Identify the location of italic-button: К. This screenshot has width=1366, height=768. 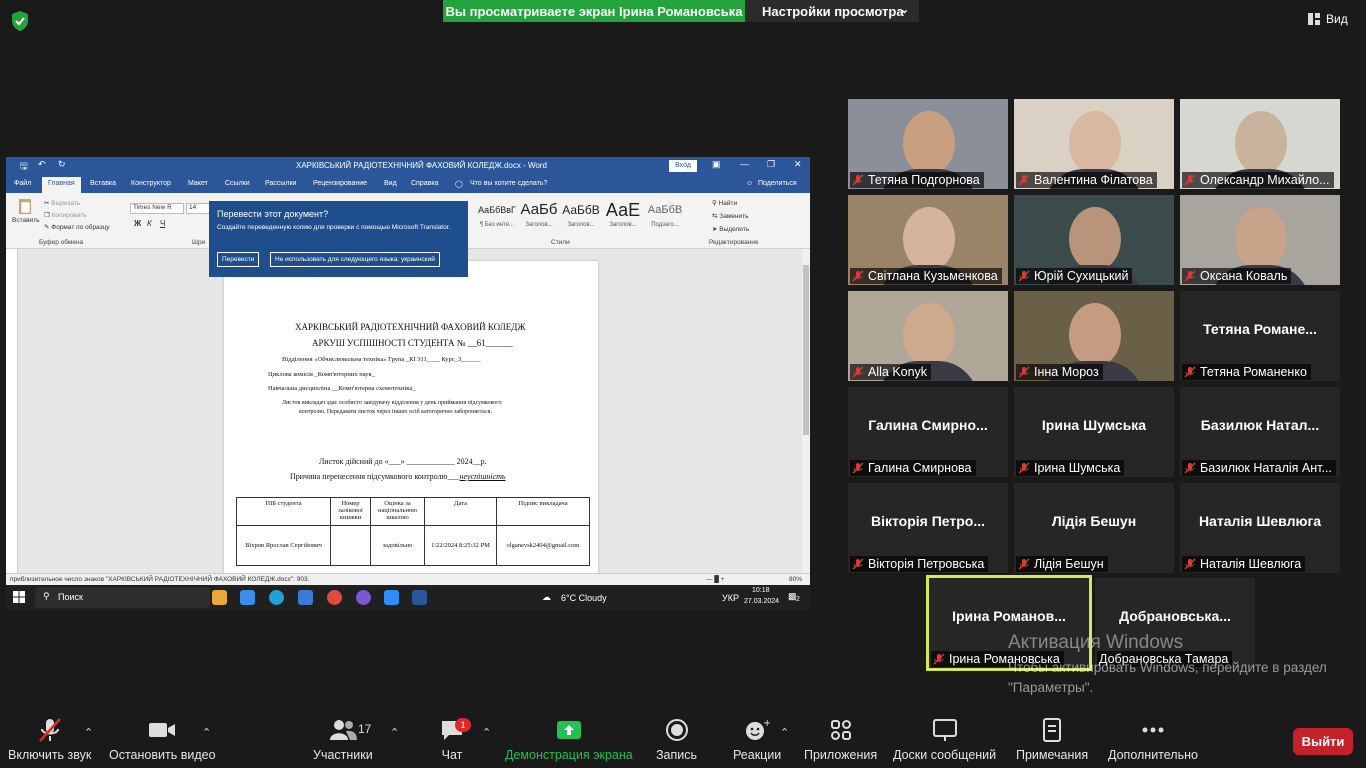
(149, 223).